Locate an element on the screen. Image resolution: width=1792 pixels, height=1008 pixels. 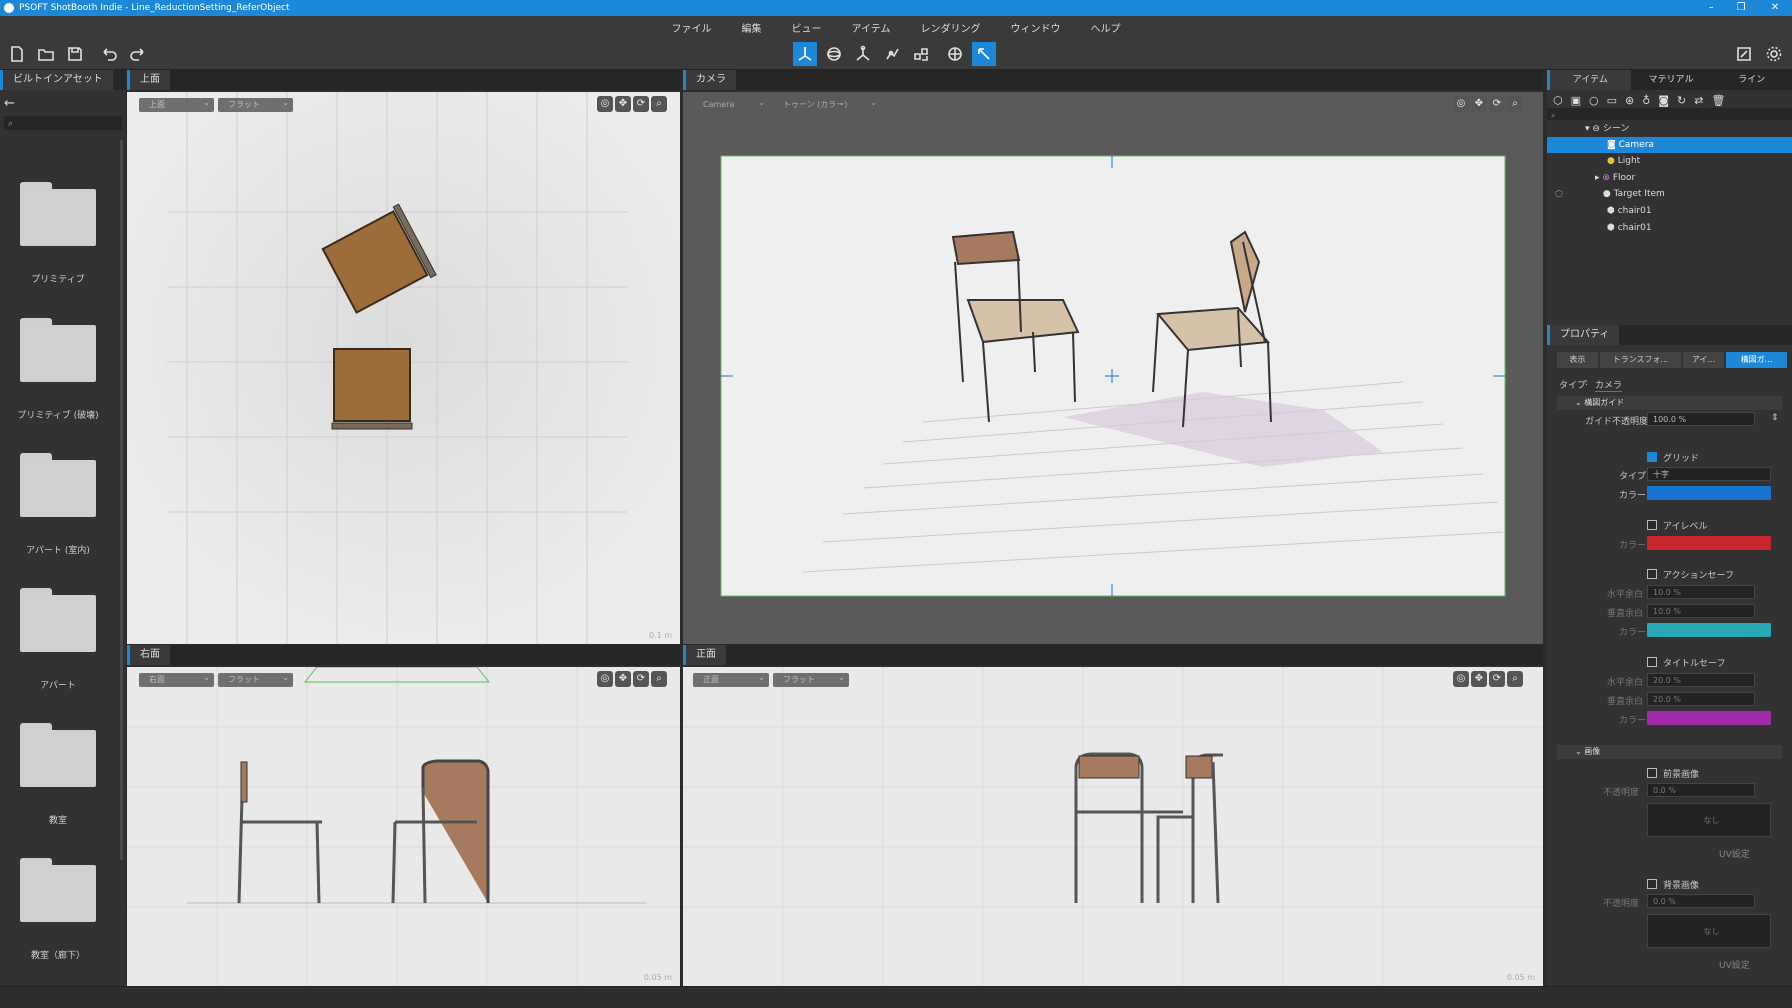
tab-right-view: 右面 is located at coordinates (148, 655).